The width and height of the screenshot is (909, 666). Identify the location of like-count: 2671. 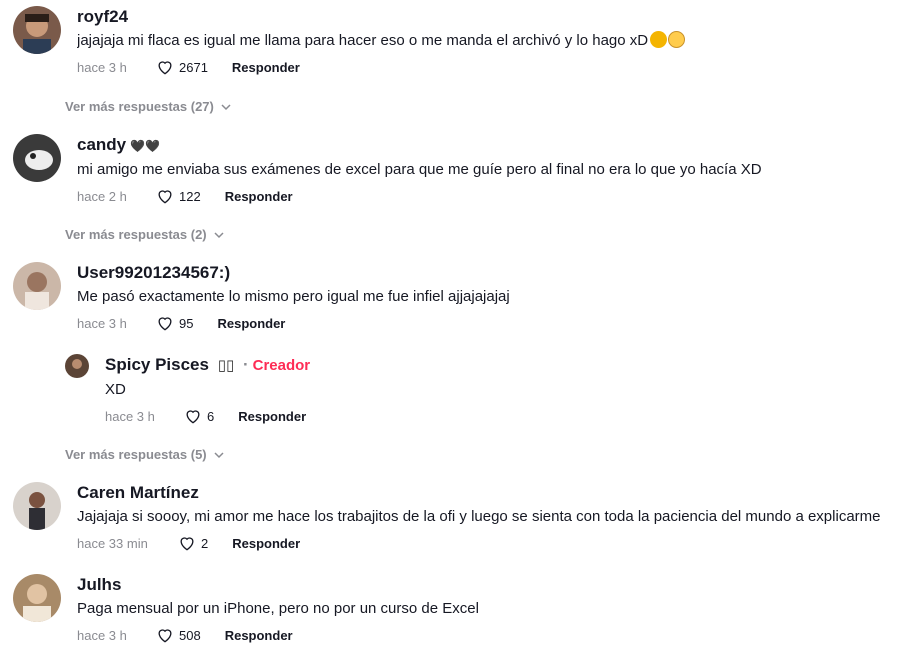
(193, 67).